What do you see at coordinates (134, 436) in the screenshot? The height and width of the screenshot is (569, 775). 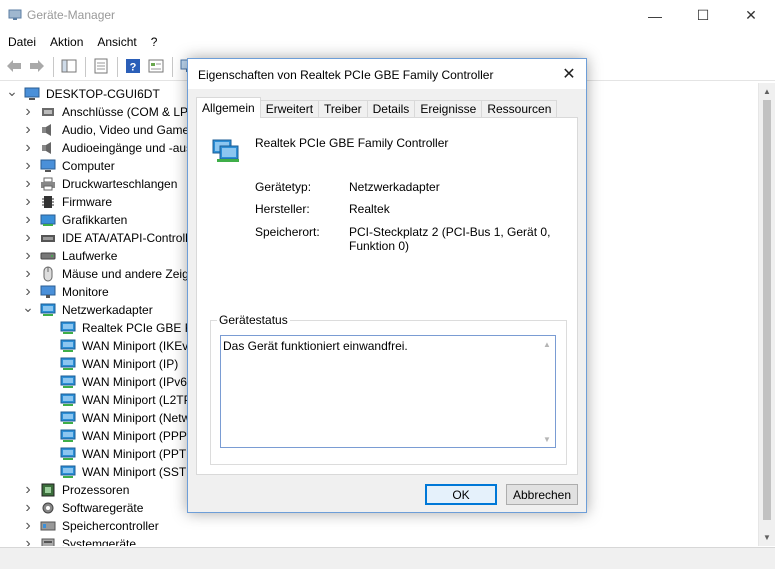 I see `tree-item: WAN Miniport (PPPOE)` at bounding box center [134, 436].